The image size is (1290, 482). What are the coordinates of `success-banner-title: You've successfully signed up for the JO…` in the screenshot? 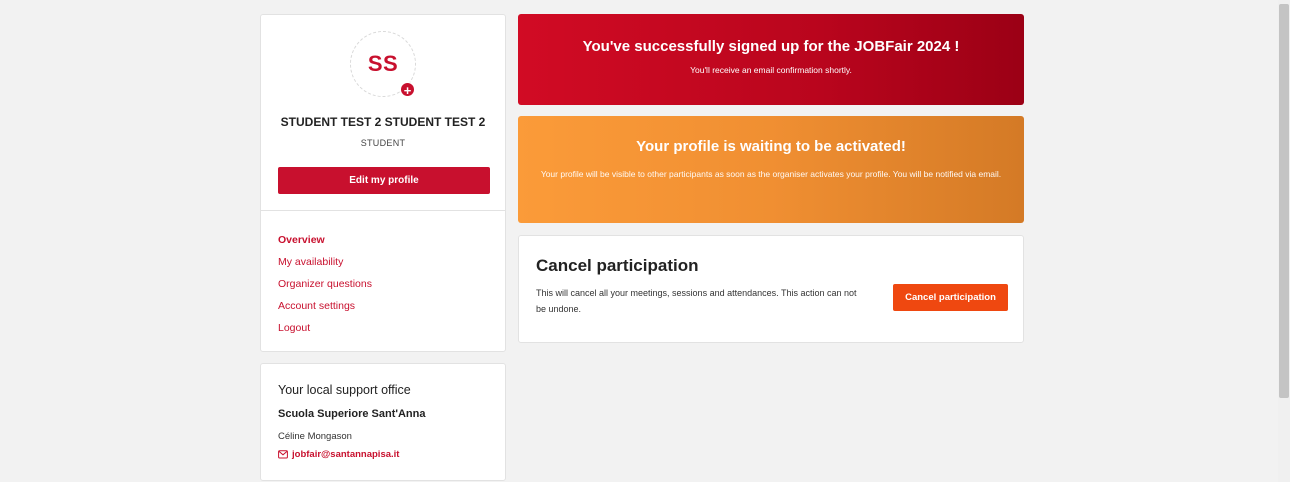 It's located at (771, 46).